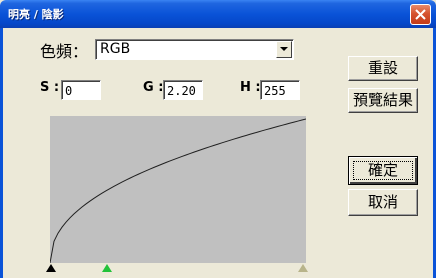 The height and width of the screenshot is (278, 436). I want to click on gamma-label: G :, so click(153, 87).